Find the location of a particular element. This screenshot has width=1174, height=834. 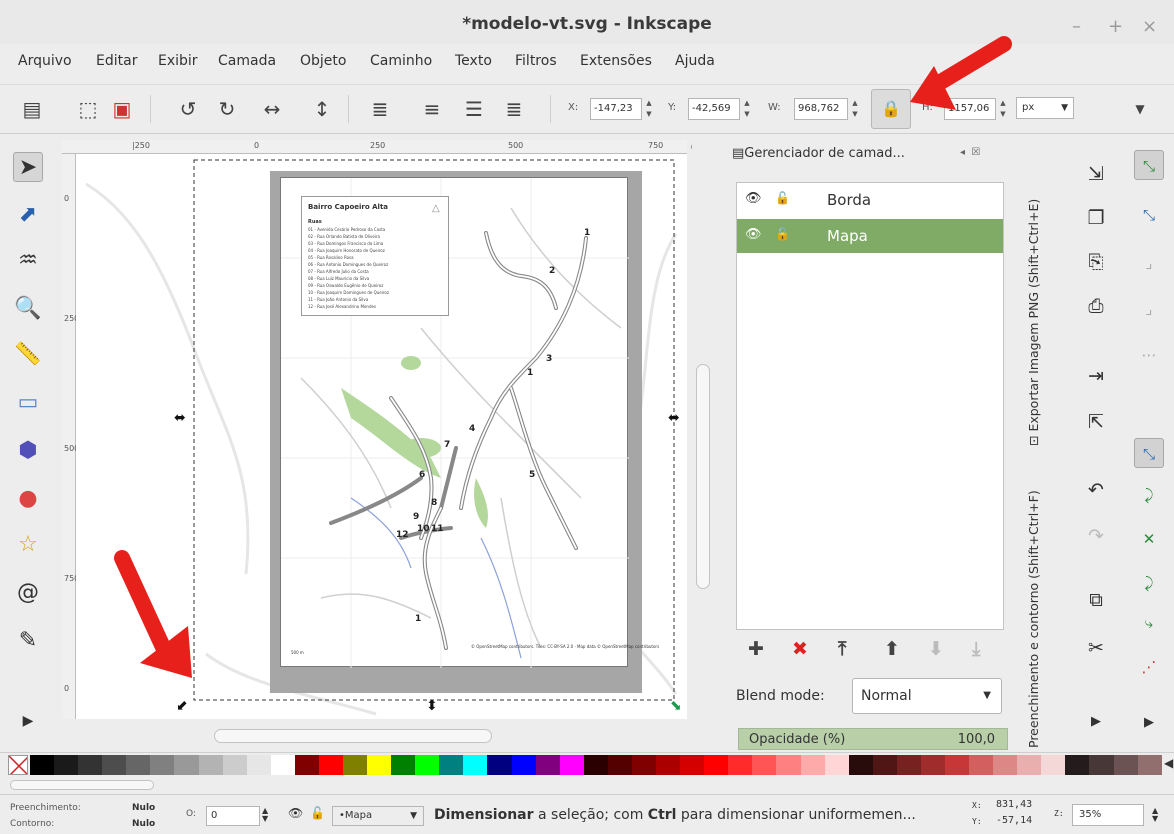

canvas-vertical-scrollbar is located at coordinates (703, 445).